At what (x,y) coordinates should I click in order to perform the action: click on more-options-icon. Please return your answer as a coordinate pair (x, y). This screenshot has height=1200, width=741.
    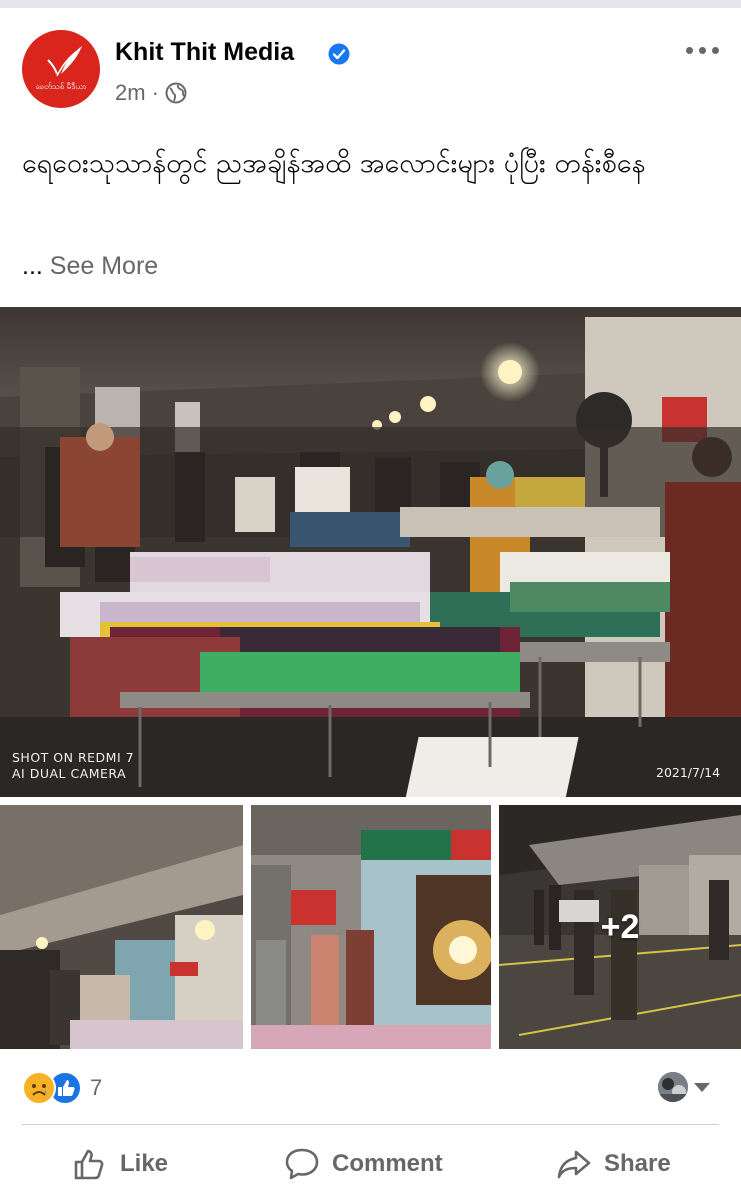
    Looking at the image, I should click on (703, 50).